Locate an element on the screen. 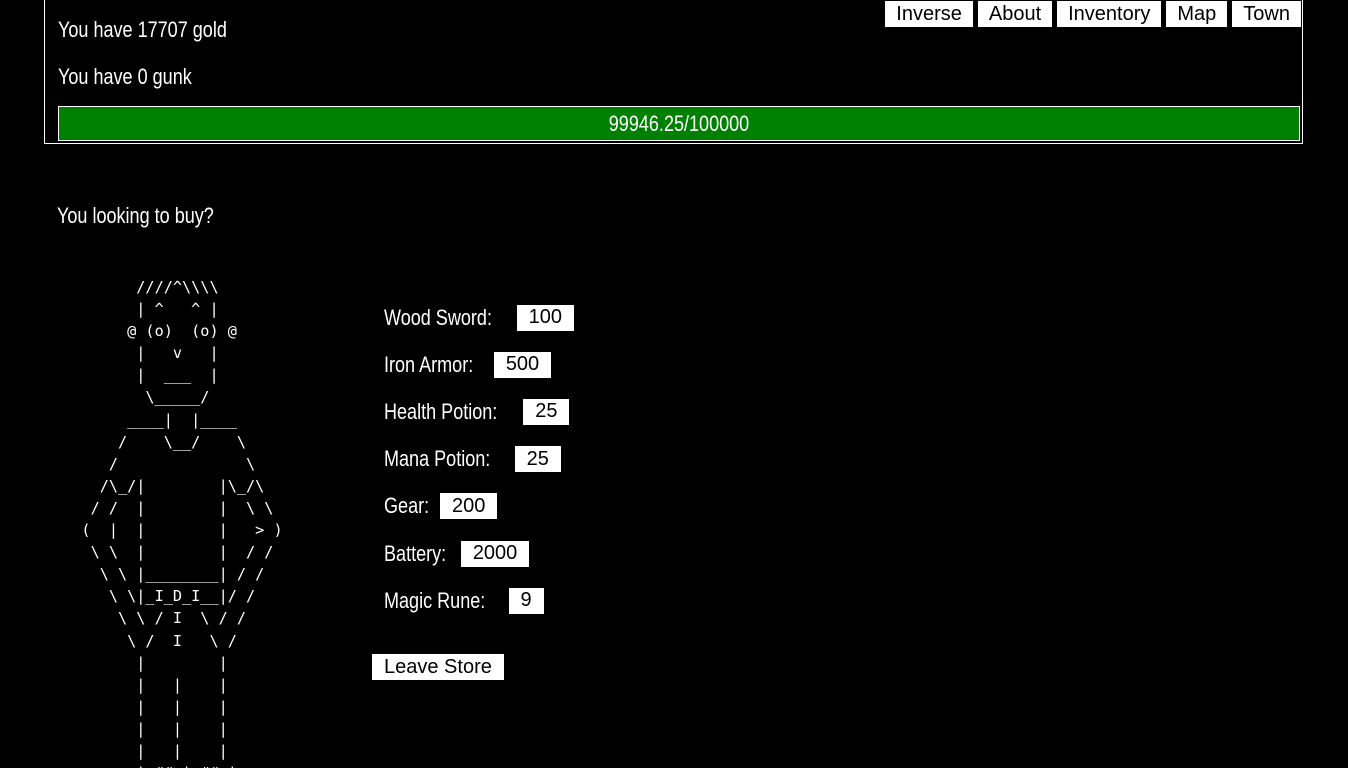  shop-item: Magic Rune: 9 is located at coordinates (479, 600).